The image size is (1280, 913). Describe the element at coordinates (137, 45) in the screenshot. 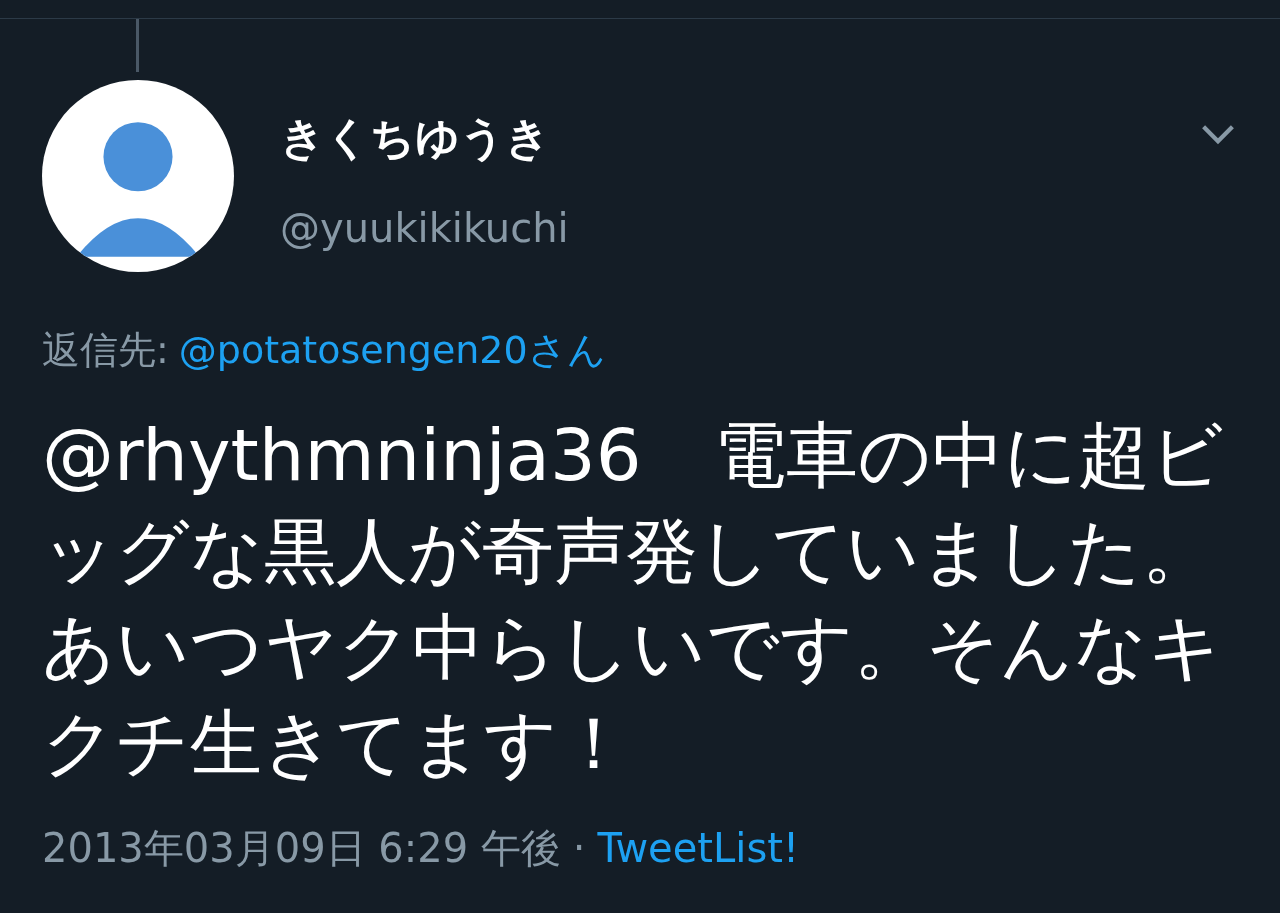

I see `thread-line` at that location.